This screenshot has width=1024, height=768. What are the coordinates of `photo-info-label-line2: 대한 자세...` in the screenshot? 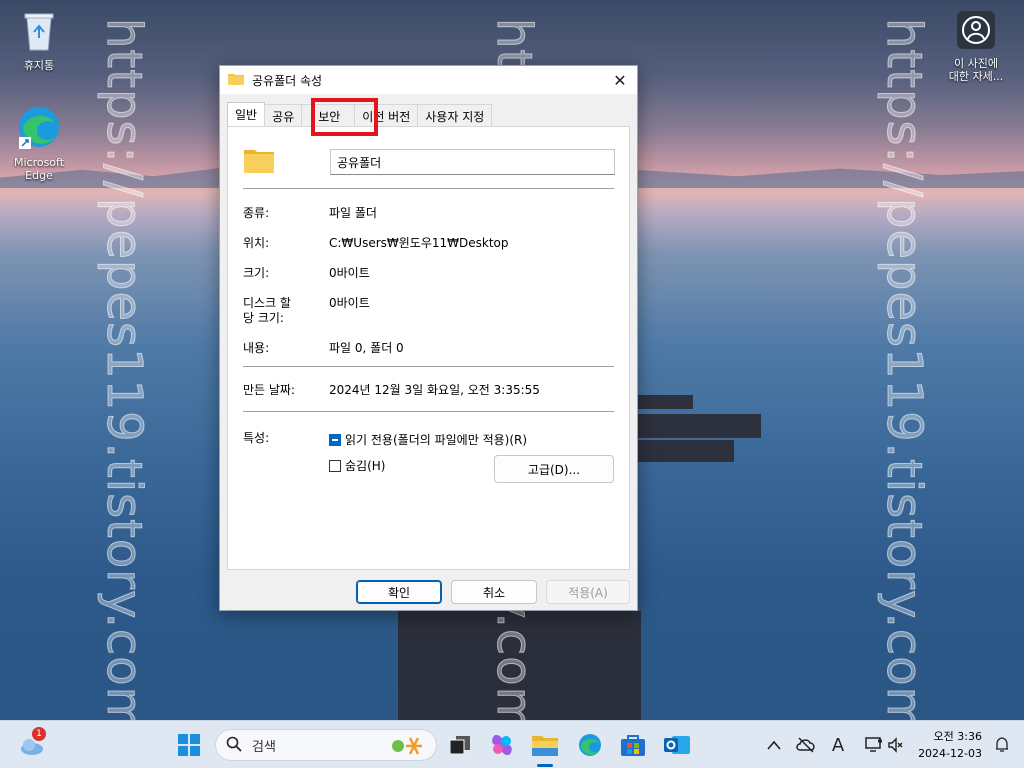 It's located at (976, 76).